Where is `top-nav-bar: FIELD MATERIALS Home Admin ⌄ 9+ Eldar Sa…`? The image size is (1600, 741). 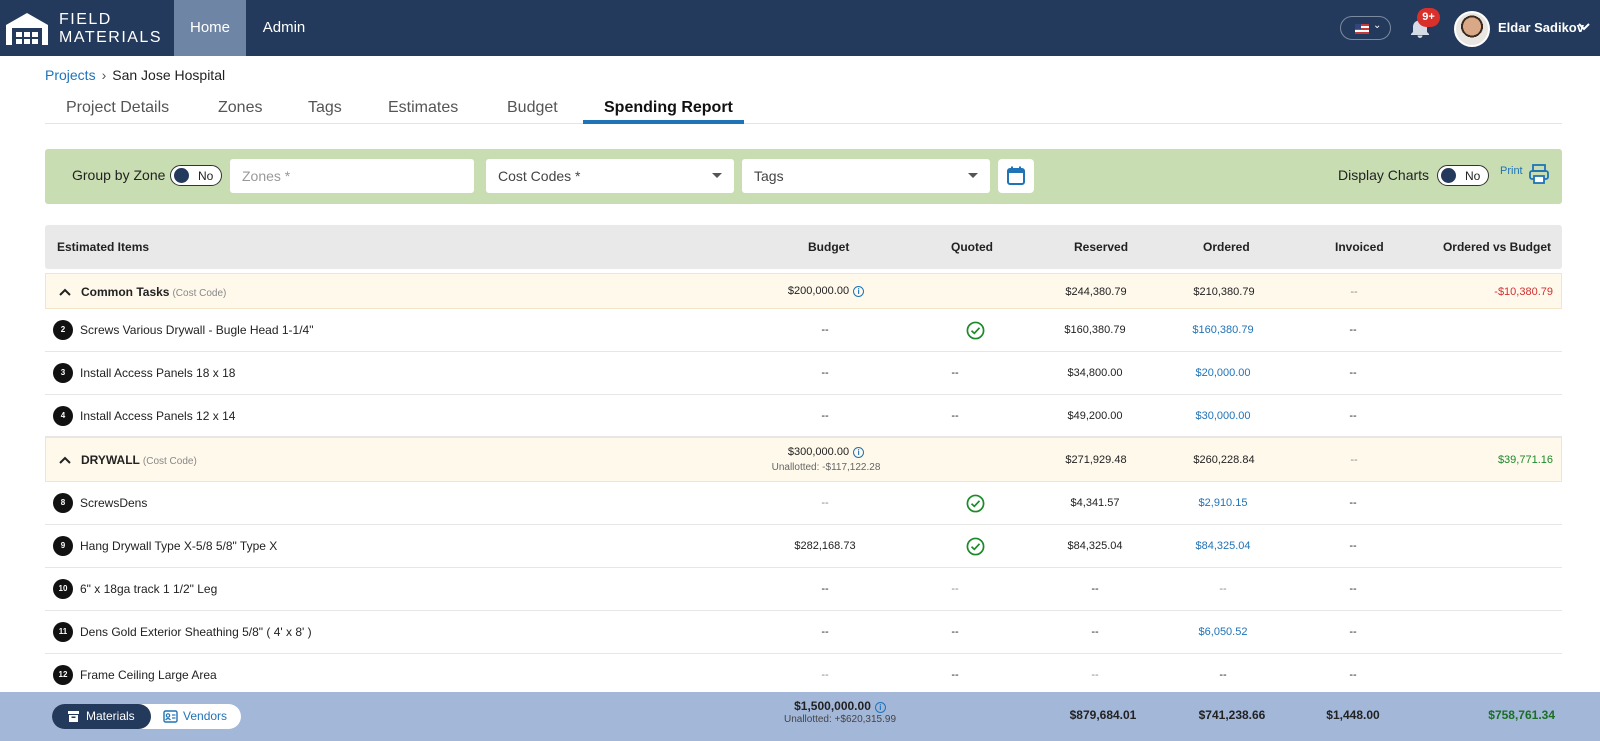
top-nav-bar: FIELD MATERIALS Home Admin ⌄ 9+ Eldar Sa… is located at coordinates (800, 28).